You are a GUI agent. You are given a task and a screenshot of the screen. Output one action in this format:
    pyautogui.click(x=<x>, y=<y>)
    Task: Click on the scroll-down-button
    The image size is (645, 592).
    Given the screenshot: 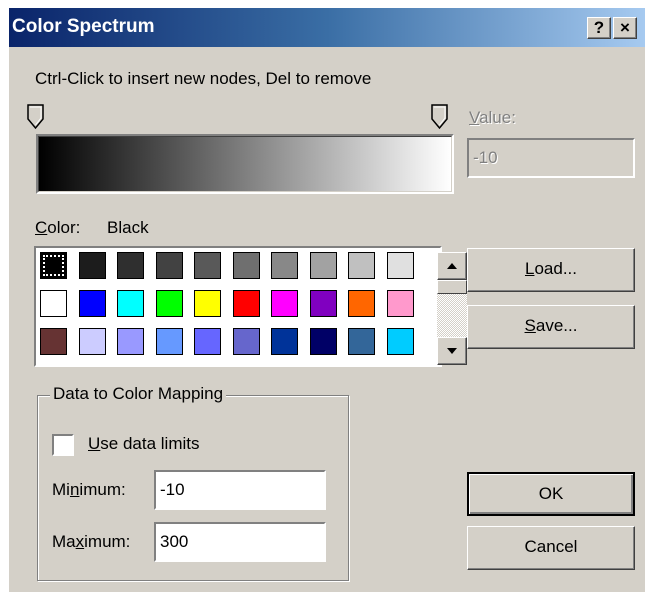 What is the action you would take?
    pyautogui.click(x=452, y=351)
    